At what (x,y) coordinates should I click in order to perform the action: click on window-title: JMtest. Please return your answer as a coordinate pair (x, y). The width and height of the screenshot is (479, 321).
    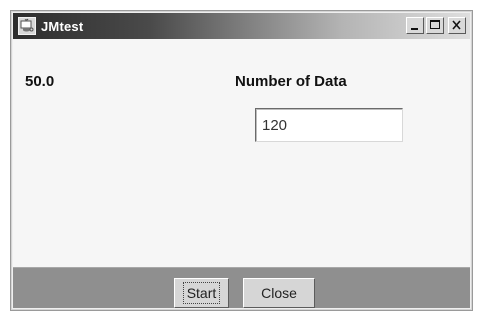
    Looking at the image, I should click on (62, 26).